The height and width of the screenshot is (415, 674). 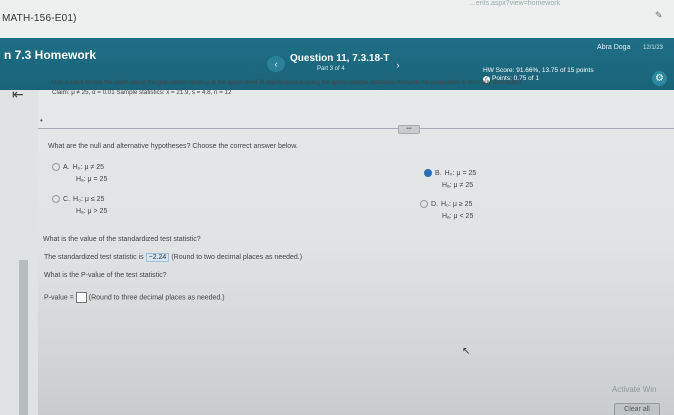 I want to click on option-c-letter: C., so click(x=66, y=199).